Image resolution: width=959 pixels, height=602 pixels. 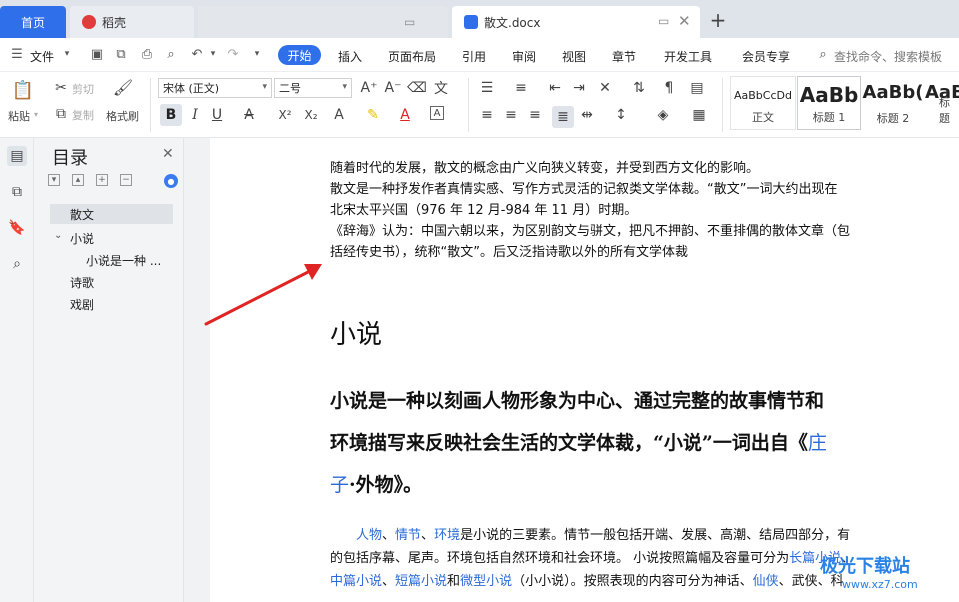 What do you see at coordinates (171, 115) in the screenshot?
I see `bold-button: B` at bounding box center [171, 115].